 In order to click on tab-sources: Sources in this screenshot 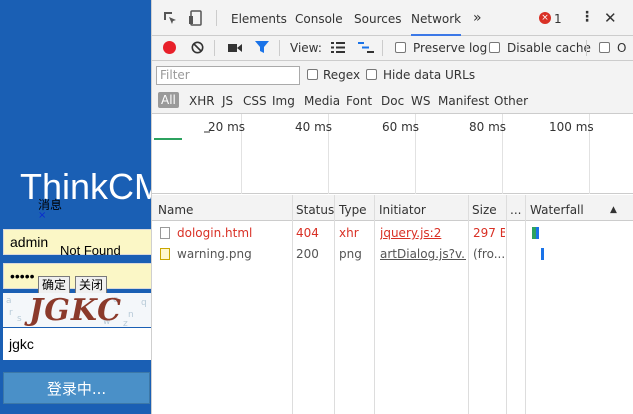, I will do `click(377, 19)`.